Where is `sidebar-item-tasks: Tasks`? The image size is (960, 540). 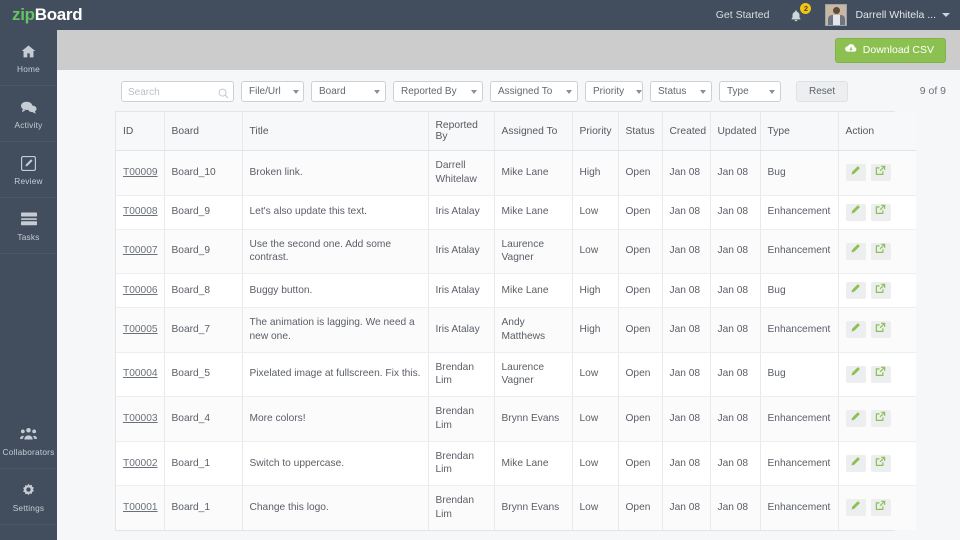 sidebar-item-tasks: Tasks is located at coordinates (28, 226).